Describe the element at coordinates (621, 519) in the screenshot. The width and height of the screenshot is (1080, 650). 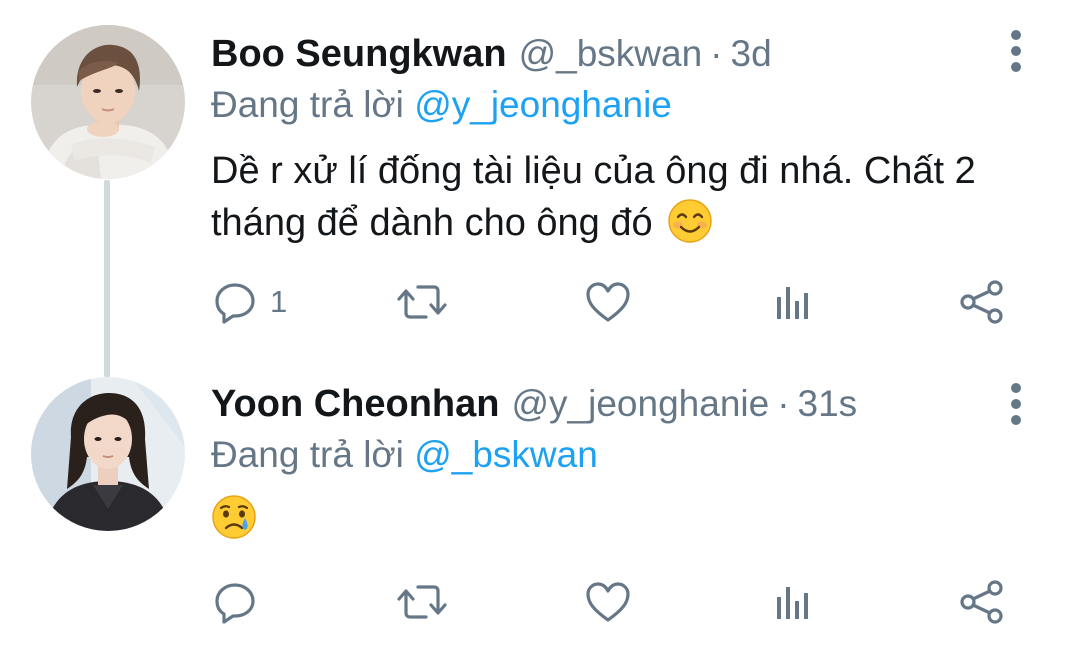
I see `tweet-text` at that location.